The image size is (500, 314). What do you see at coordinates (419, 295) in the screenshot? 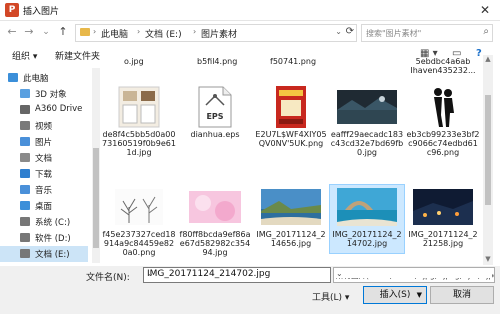
I see `chevron-down-icon: ▼` at bounding box center [419, 295].